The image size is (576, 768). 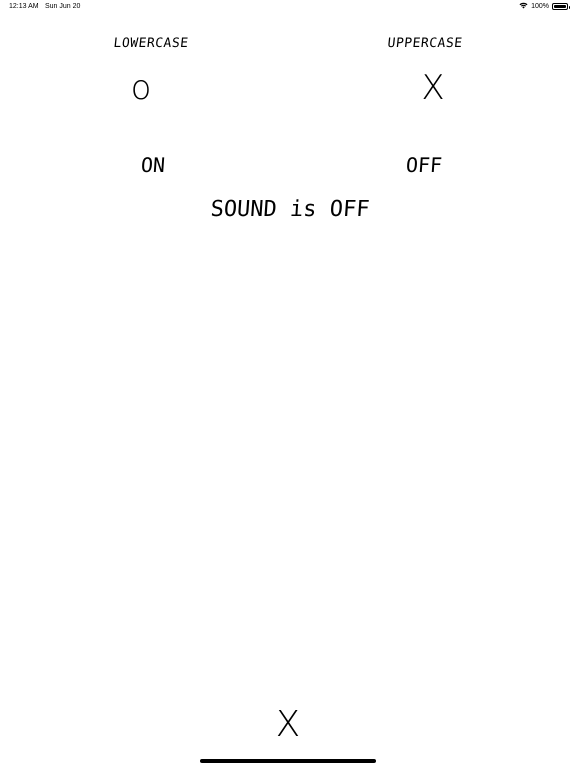 What do you see at coordinates (288, 761) in the screenshot?
I see `home-indicator` at bounding box center [288, 761].